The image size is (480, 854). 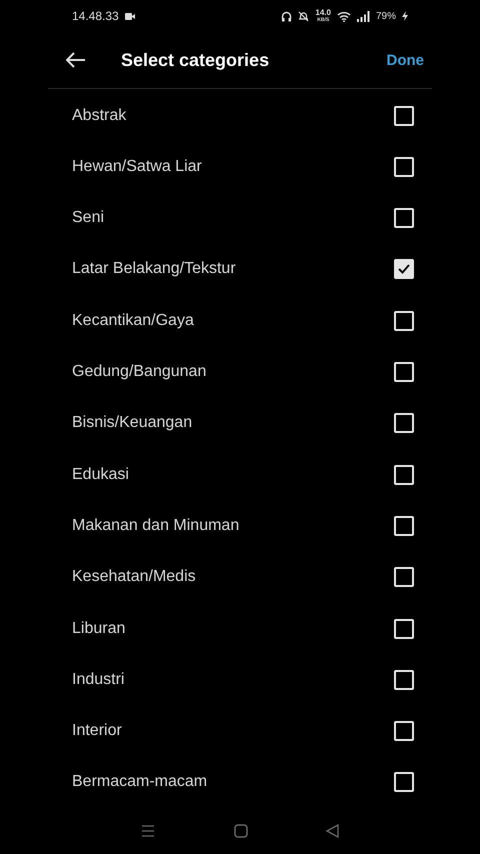 What do you see at coordinates (323, 13) in the screenshot?
I see `network-speed: 14.0` at bounding box center [323, 13].